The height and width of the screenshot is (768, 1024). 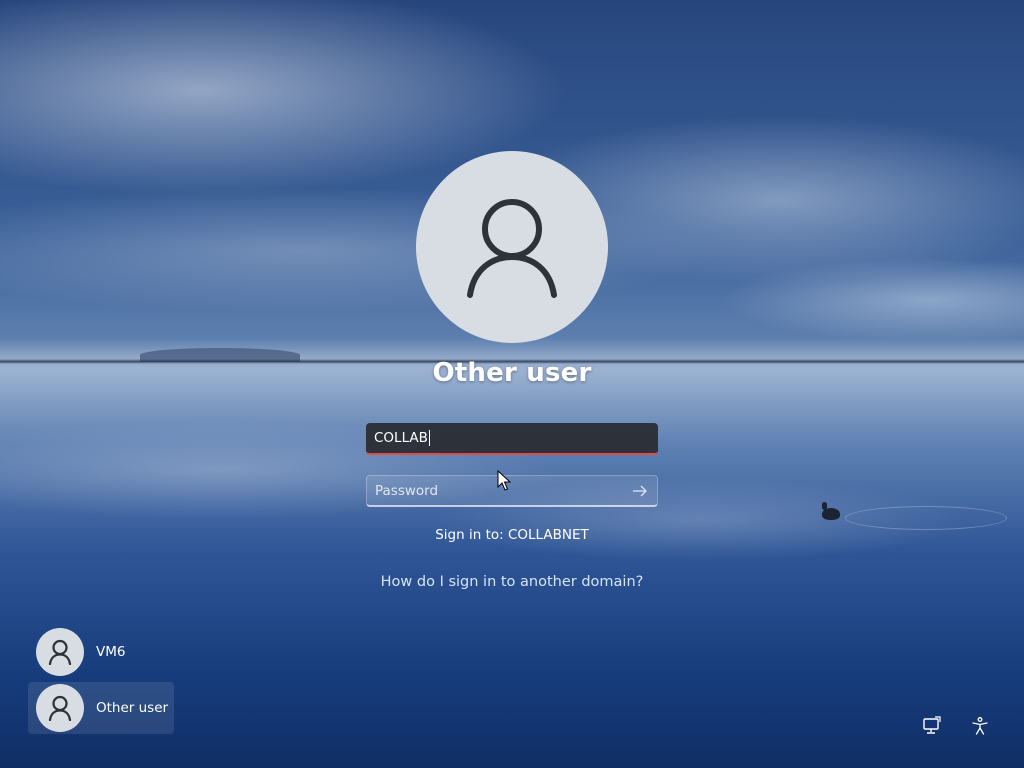 What do you see at coordinates (831, 511) in the screenshot?
I see `duck-image` at bounding box center [831, 511].